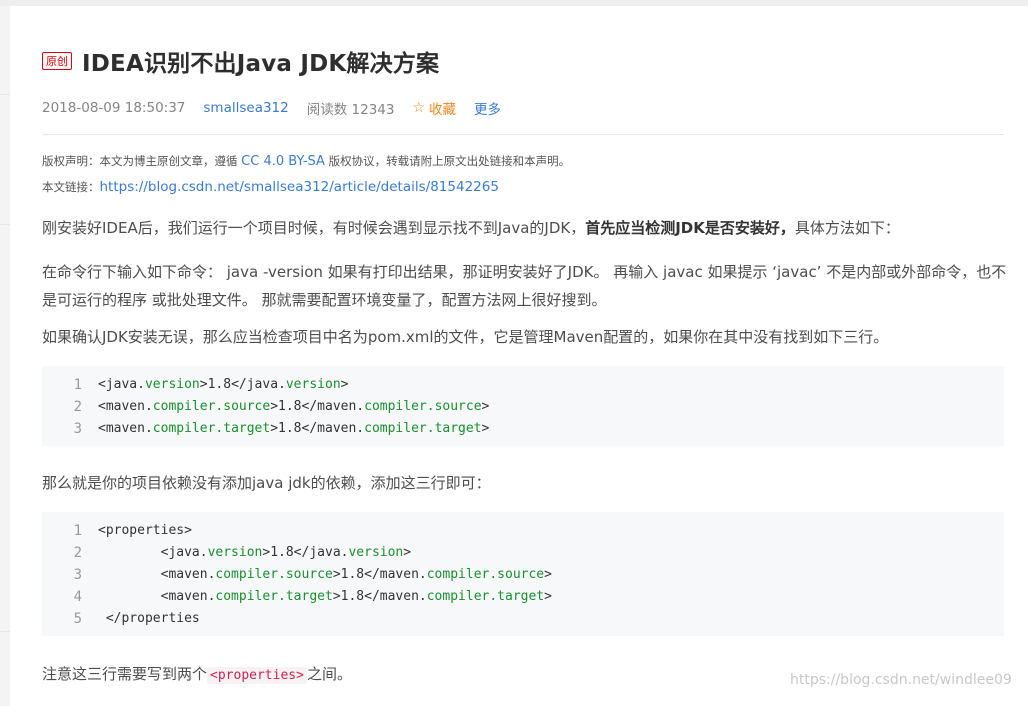 The image size is (1028, 706). Describe the element at coordinates (523, 134) in the screenshot. I see `divider` at that location.